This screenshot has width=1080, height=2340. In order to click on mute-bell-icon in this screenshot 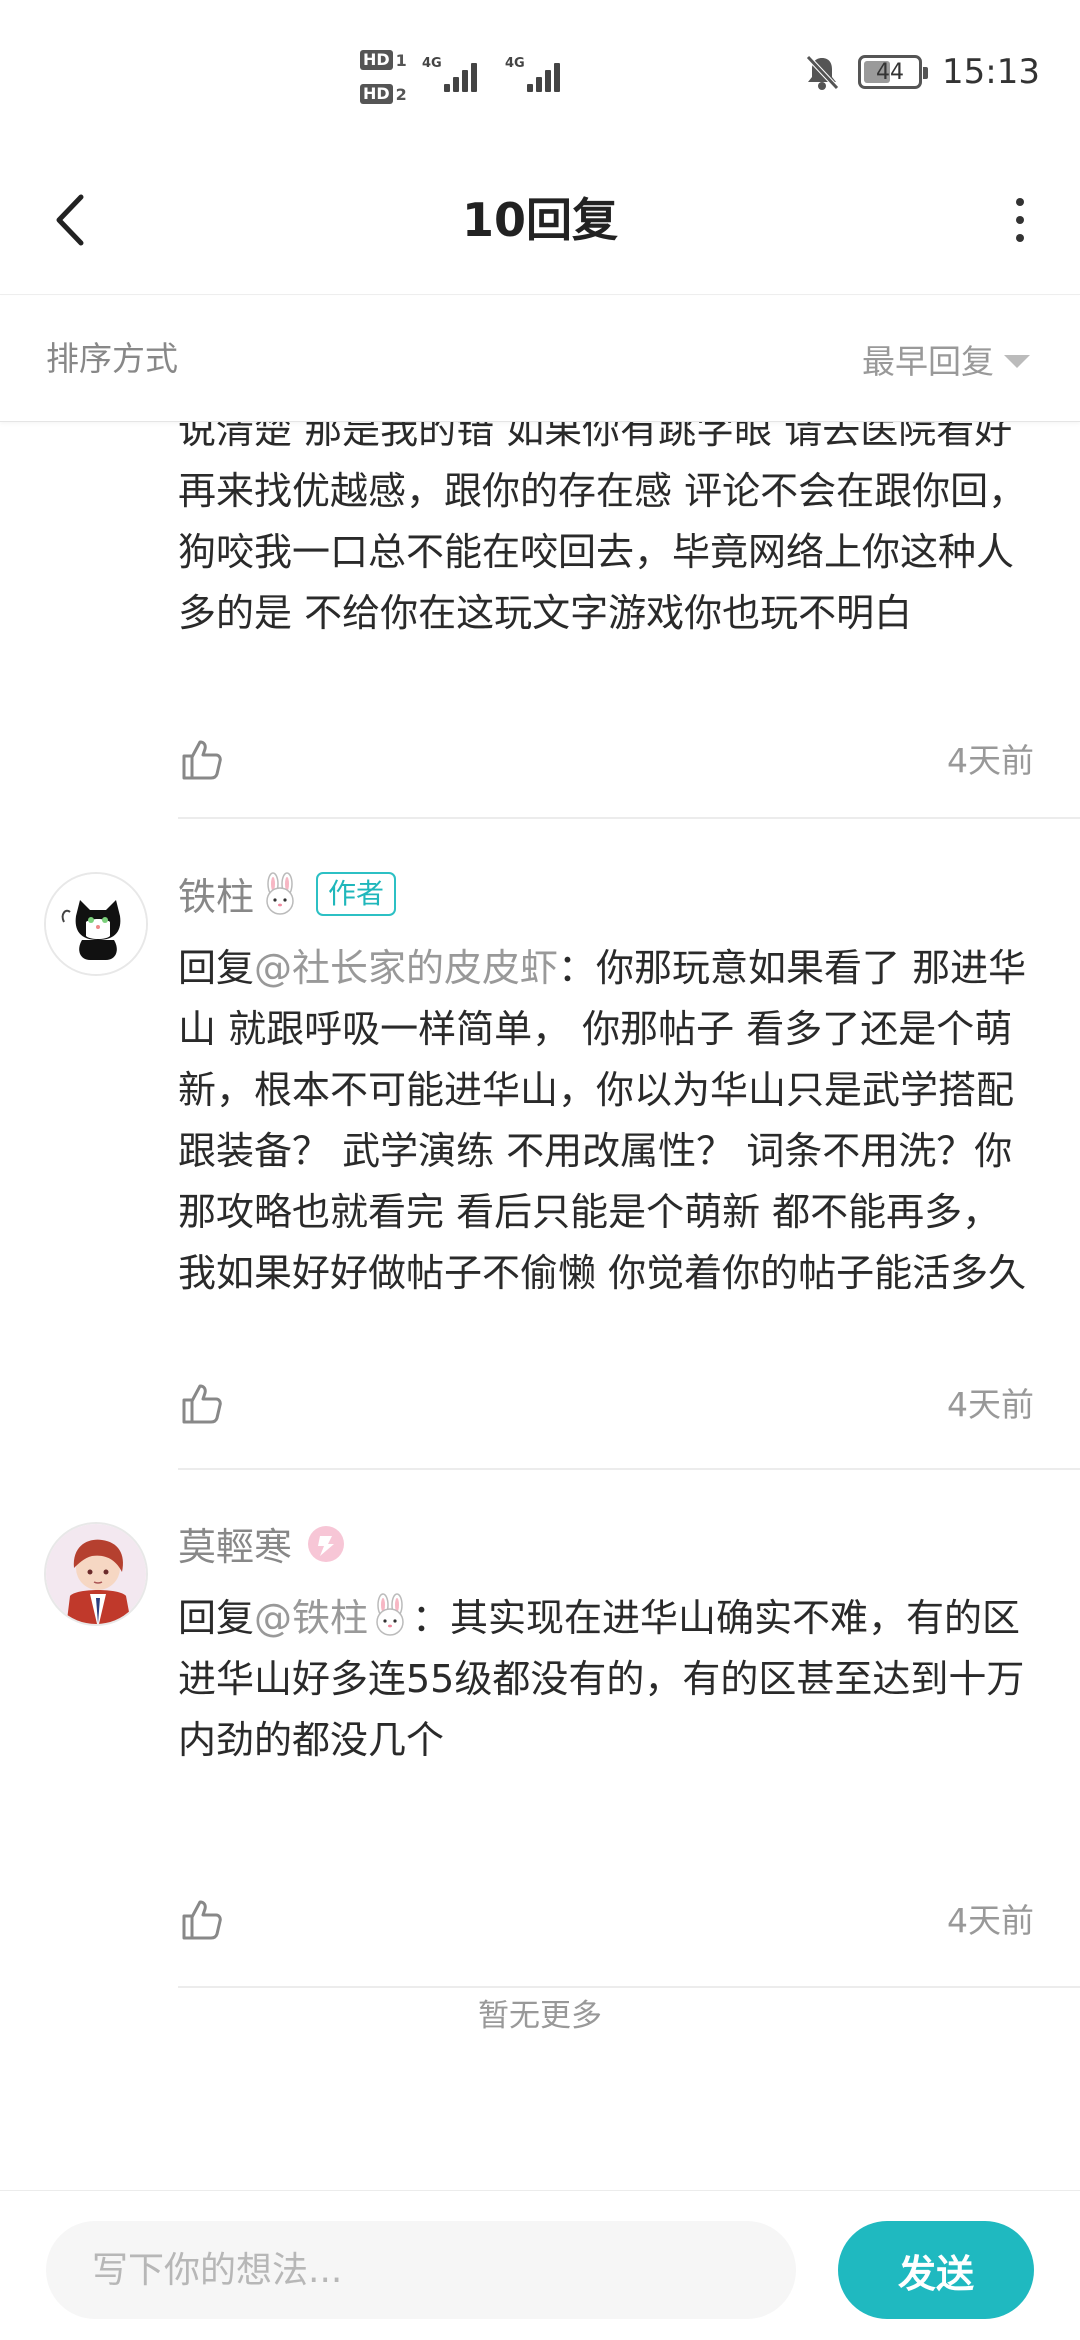, I will do `click(822, 72)`.